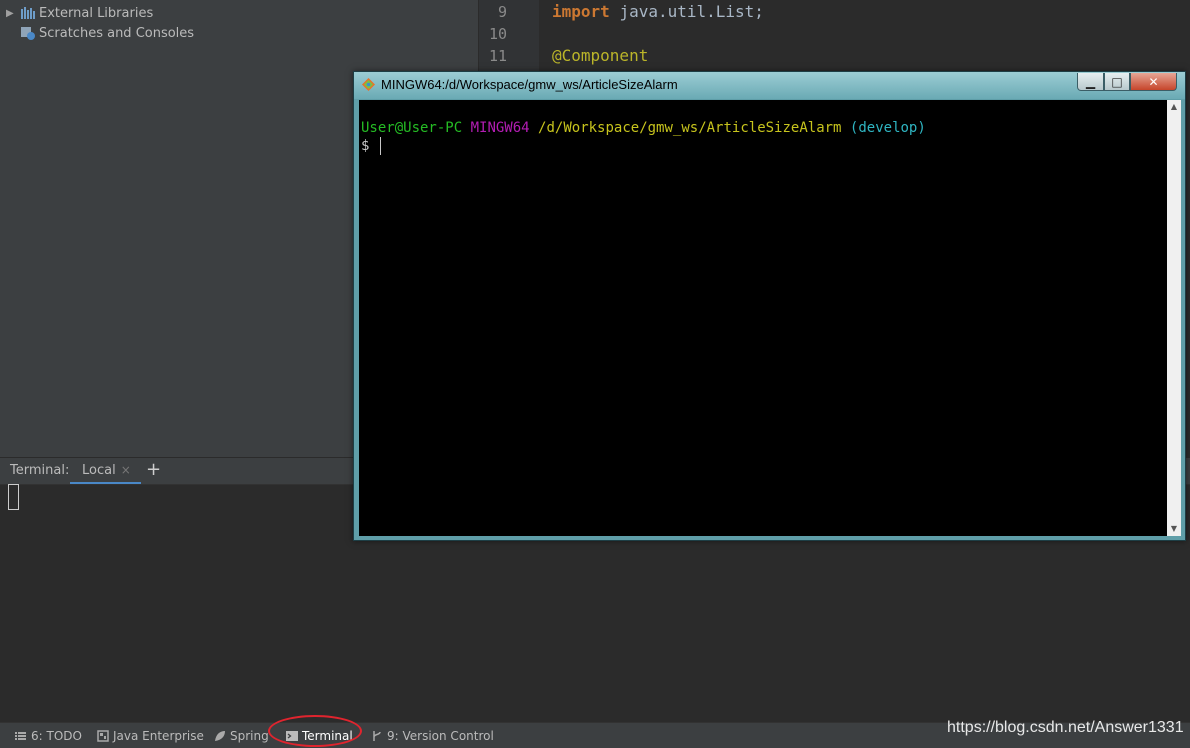 Image resolution: width=1190 pixels, height=748 pixels. Describe the element at coordinates (21, 736) in the screenshot. I see `list-icon` at that location.